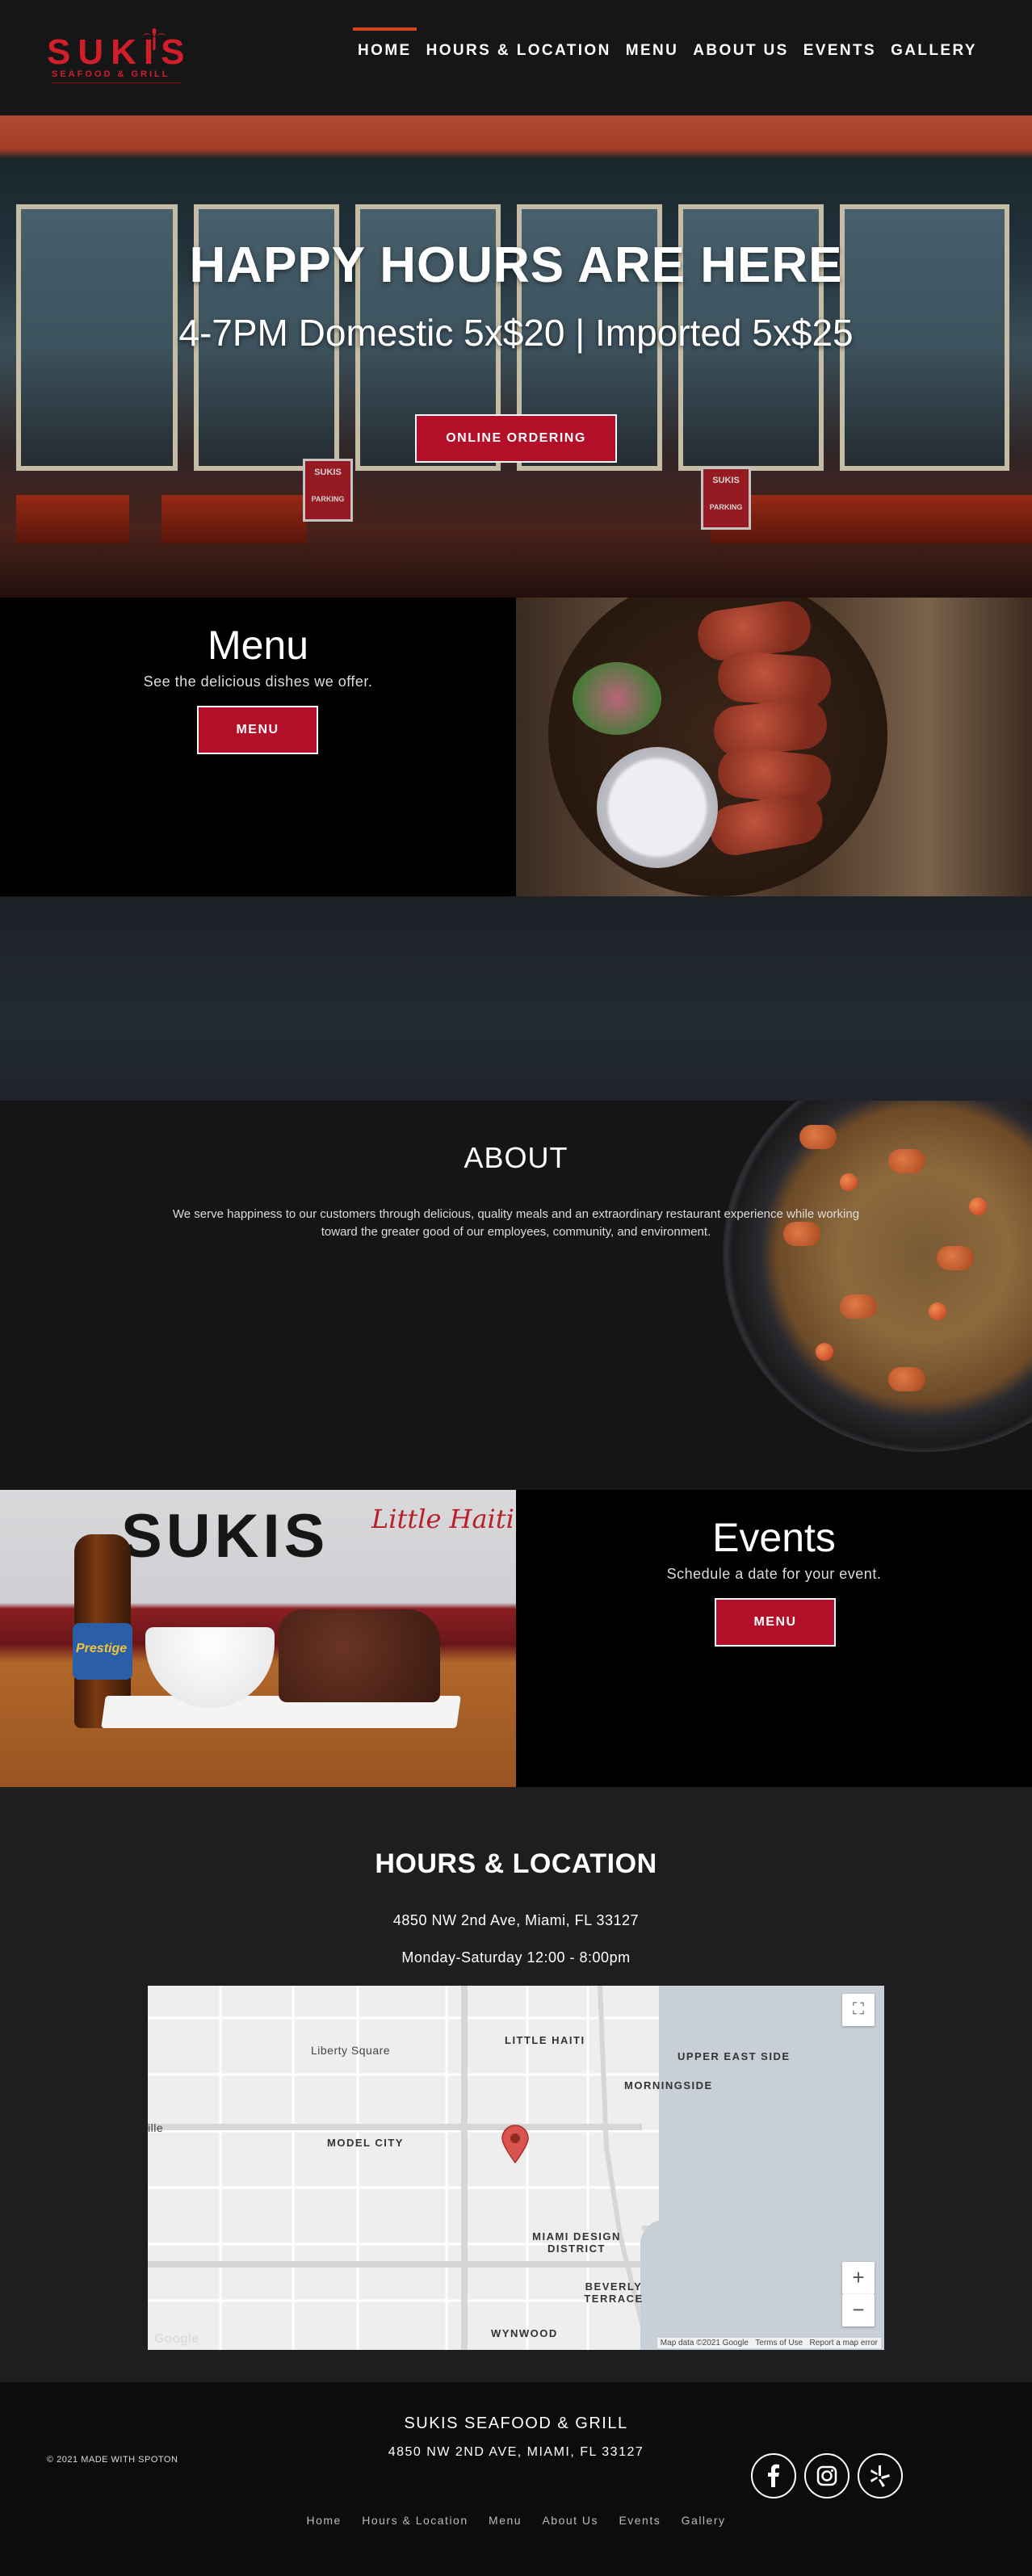 This screenshot has height=2576, width=1032. What do you see at coordinates (858, 2310) in the screenshot?
I see `zoom-out-button: −` at bounding box center [858, 2310].